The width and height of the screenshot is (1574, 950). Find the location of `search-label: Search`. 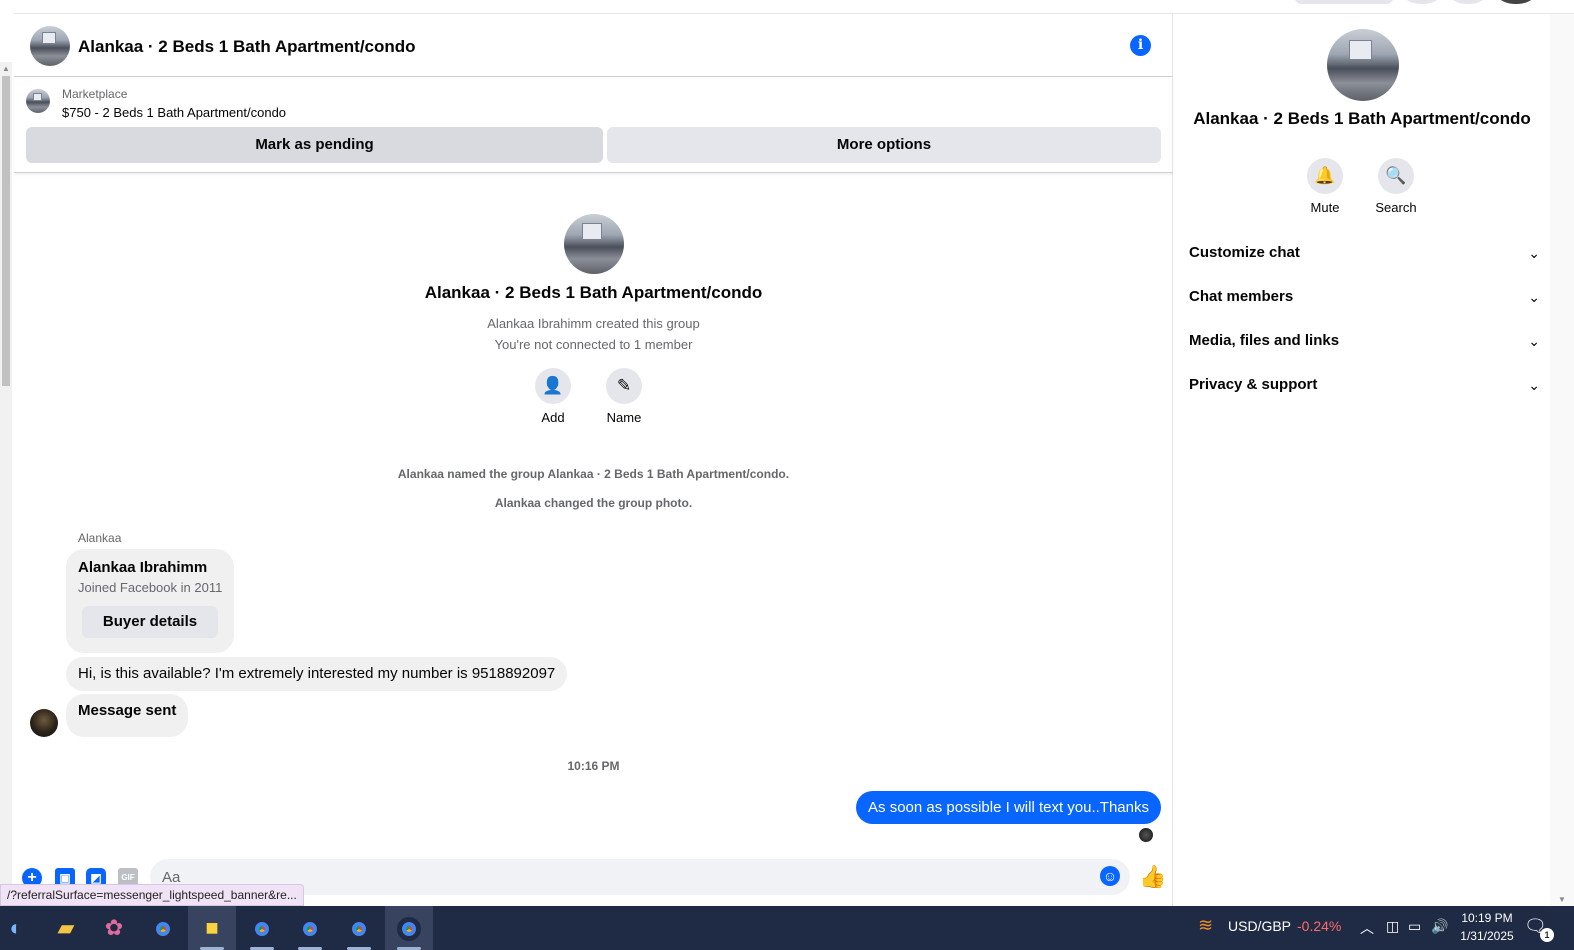

search-label: Search is located at coordinates (1396, 207).